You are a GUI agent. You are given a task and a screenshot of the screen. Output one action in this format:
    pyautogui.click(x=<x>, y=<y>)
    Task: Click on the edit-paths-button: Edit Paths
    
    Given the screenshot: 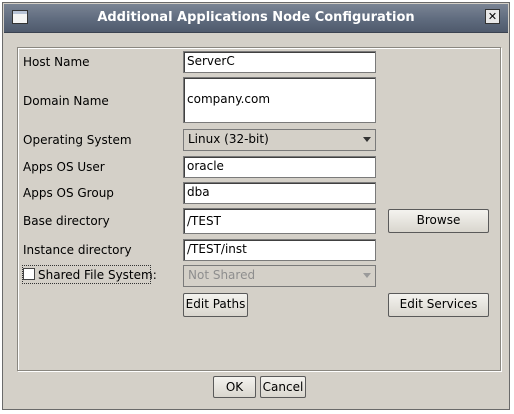 What is the action you would take?
    pyautogui.click(x=215, y=305)
    